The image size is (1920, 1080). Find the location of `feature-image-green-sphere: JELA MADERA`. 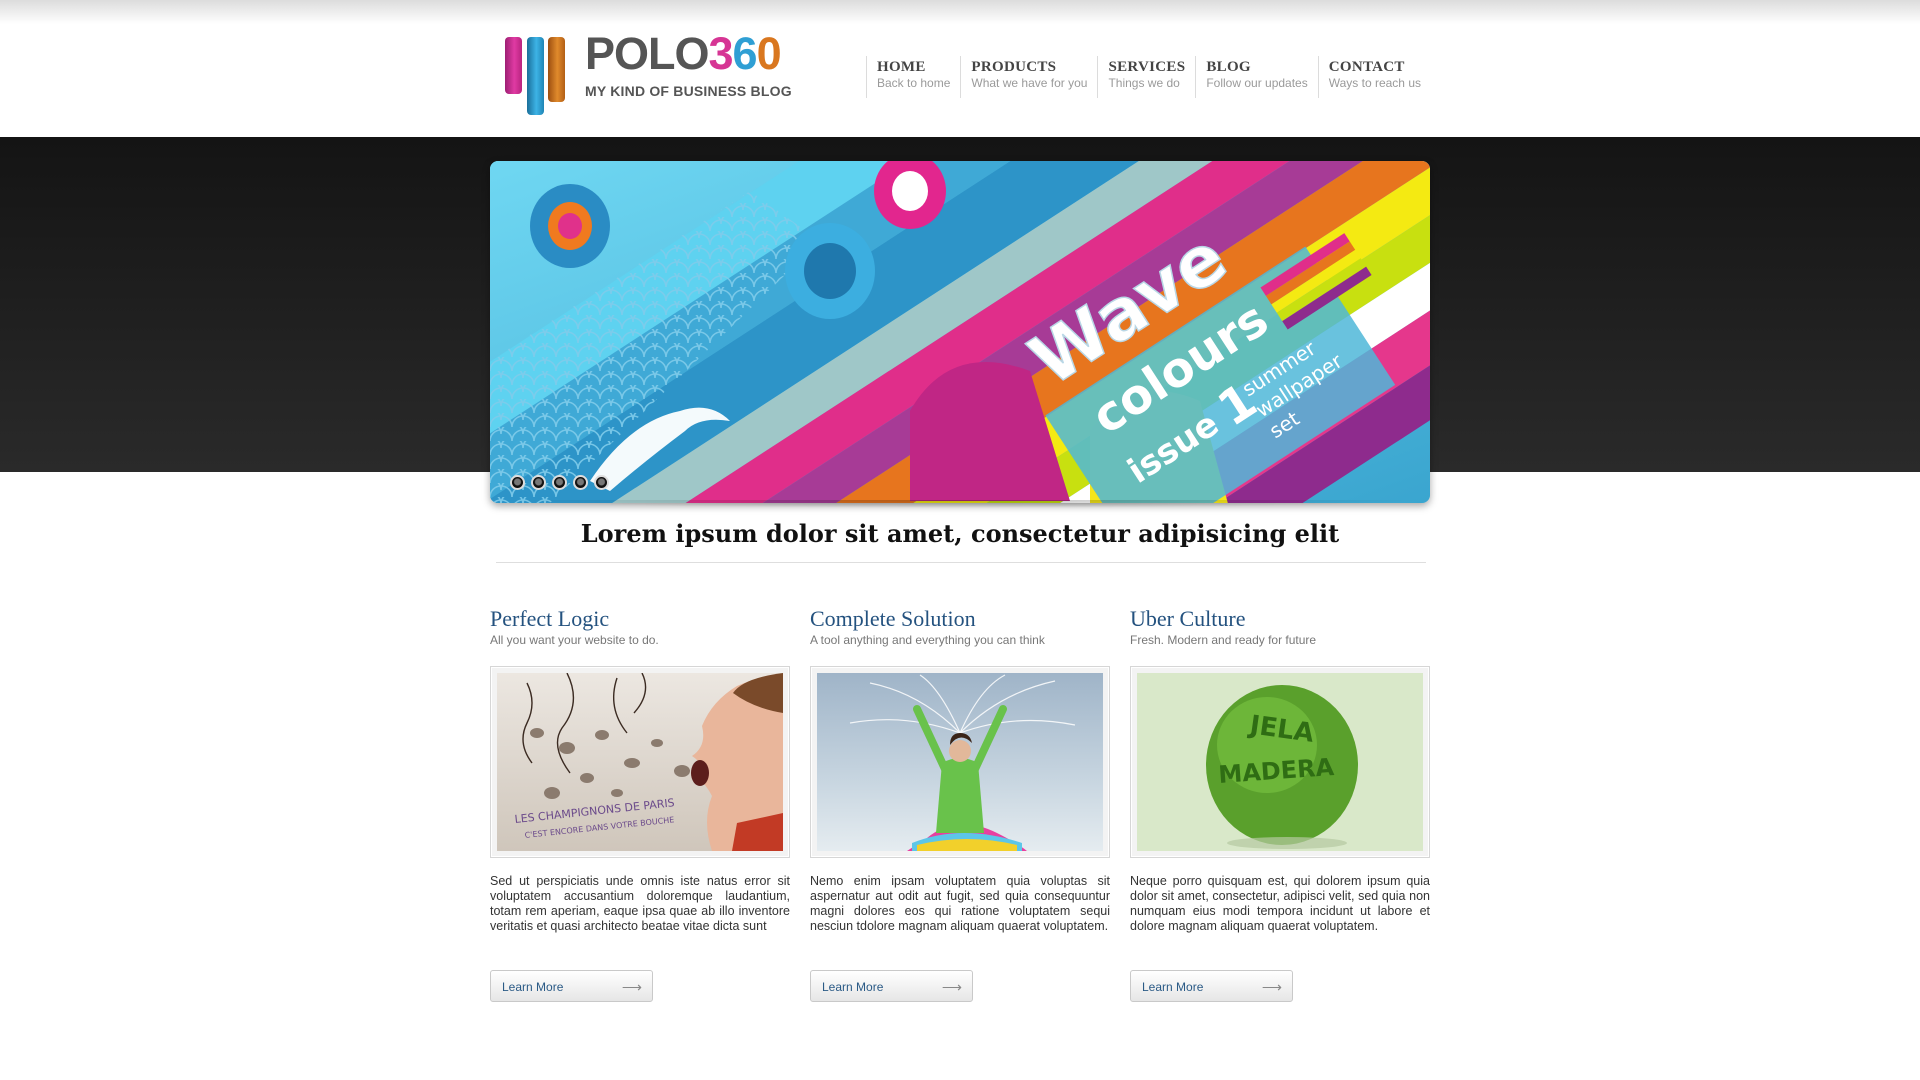

feature-image-green-sphere: JELA MADERA is located at coordinates (1280, 762).